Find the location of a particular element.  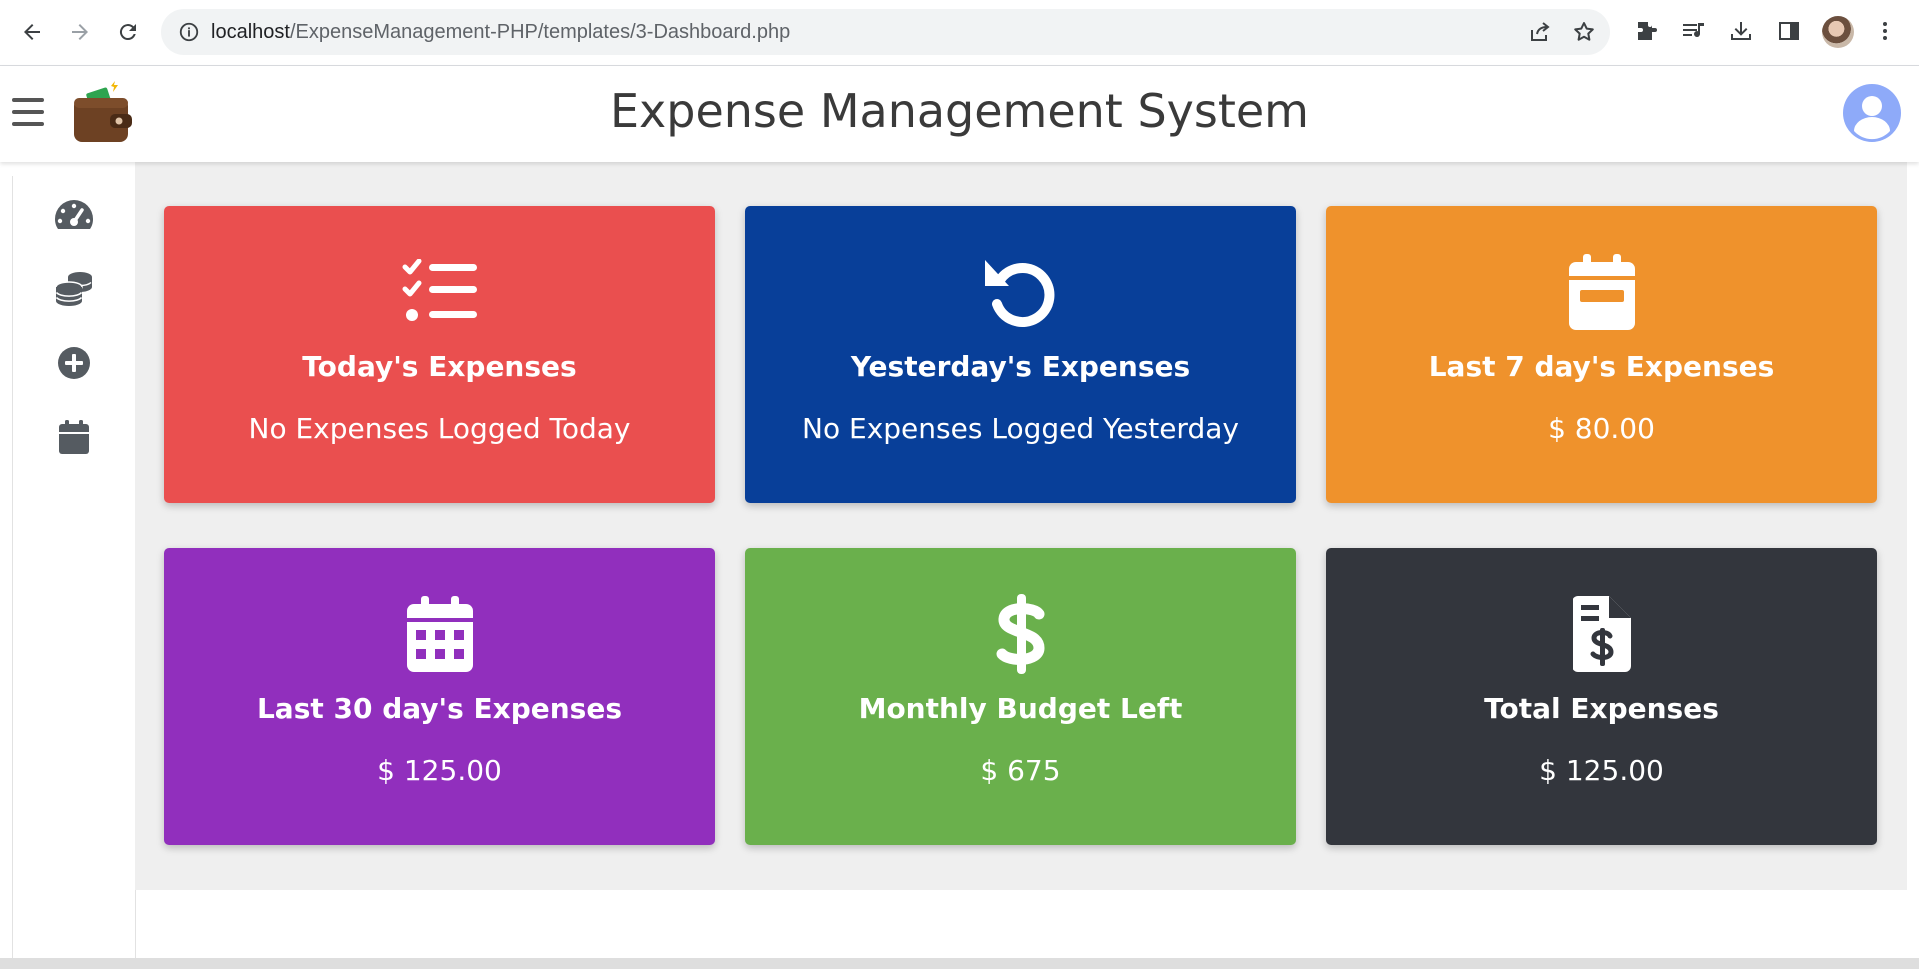

card-monthly-budget-left: Monthly Budget Left $ 675 is located at coordinates (1020, 696).